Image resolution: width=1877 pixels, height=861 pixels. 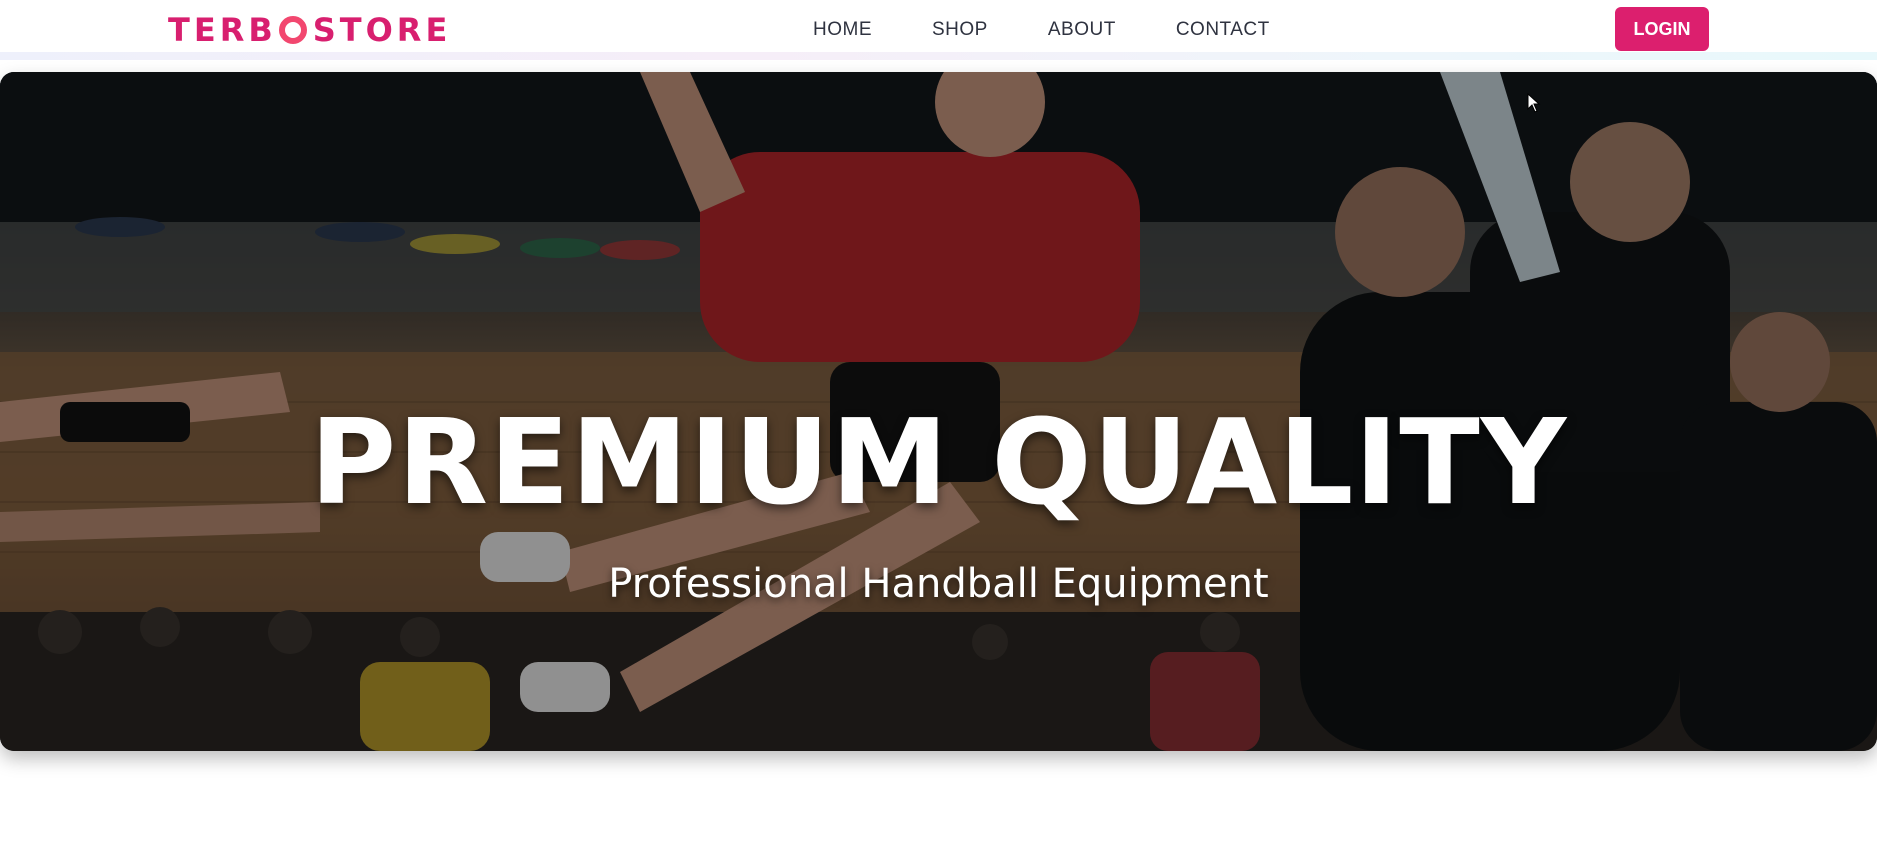 What do you see at coordinates (960, 30) in the screenshot?
I see `nav-shop: SHOP` at bounding box center [960, 30].